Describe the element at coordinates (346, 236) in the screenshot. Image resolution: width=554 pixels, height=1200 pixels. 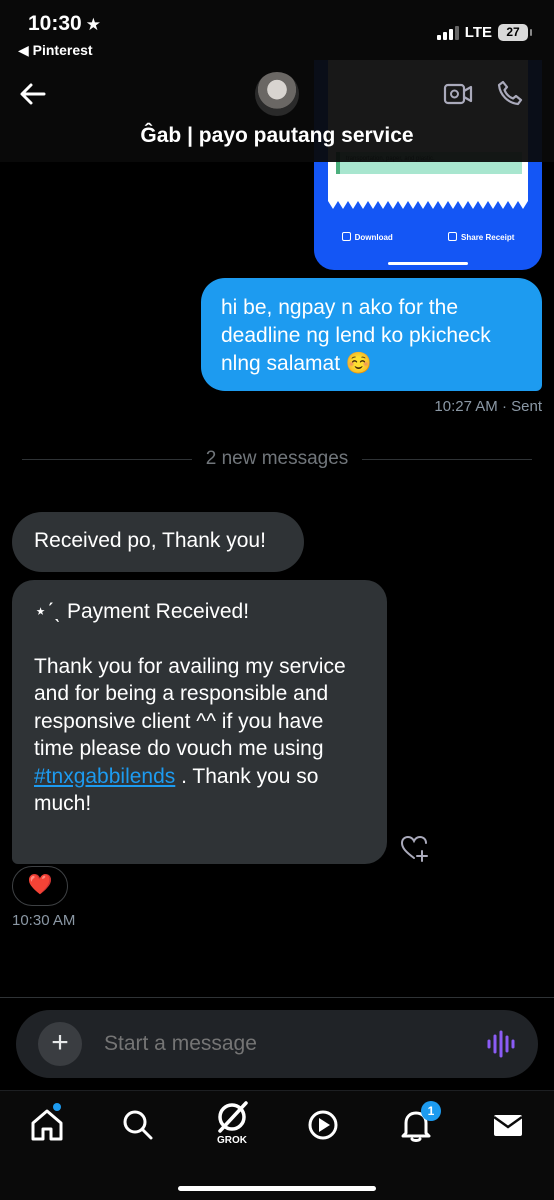
I see `download-icon` at that location.